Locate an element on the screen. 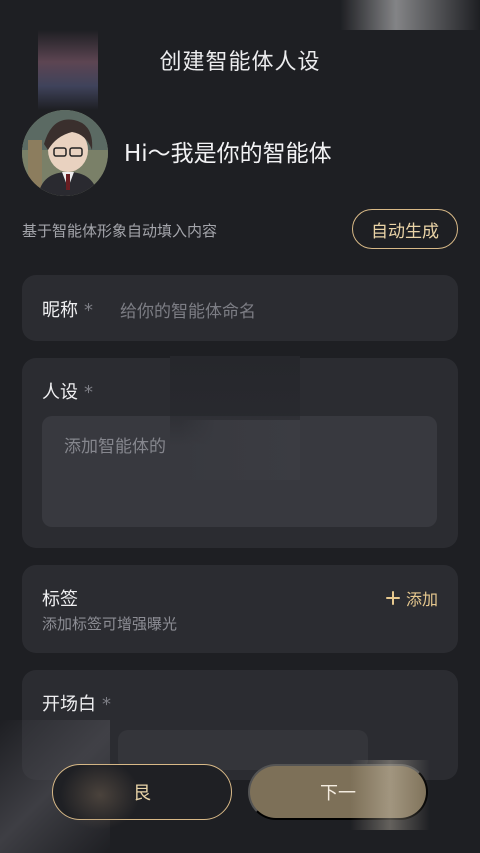 The width and height of the screenshot is (480, 853). persona-label: 人设 * is located at coordinates (67, 392).